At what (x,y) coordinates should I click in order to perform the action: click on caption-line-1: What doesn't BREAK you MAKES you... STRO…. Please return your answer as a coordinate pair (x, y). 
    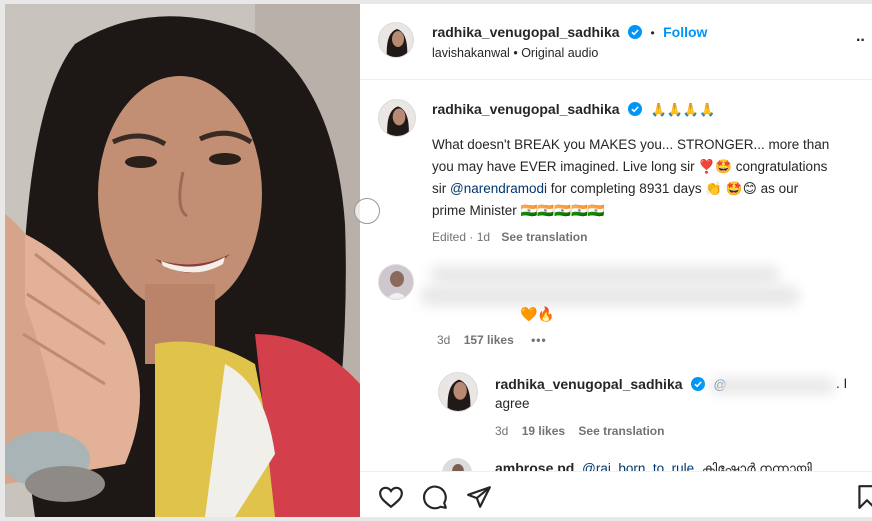
    Looking at the image, I should click on (631, 144).